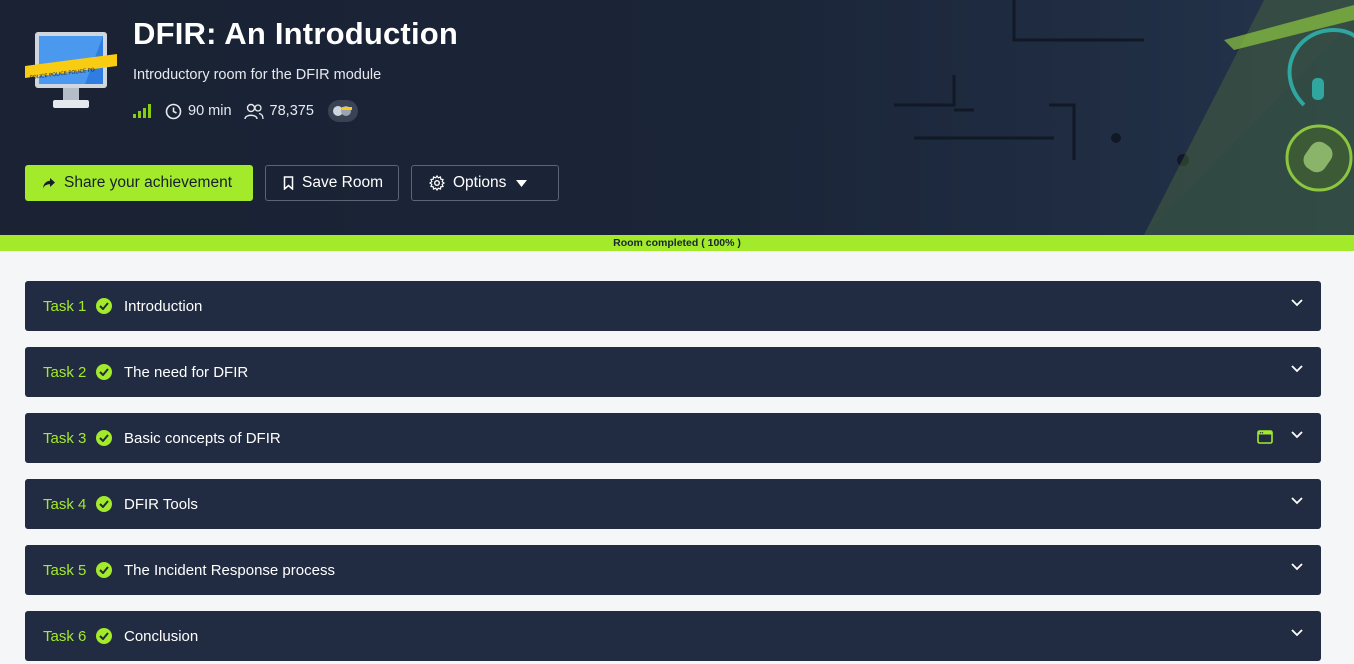  I want to click on room-meta: 90 min 78,375, so click(245, 111).